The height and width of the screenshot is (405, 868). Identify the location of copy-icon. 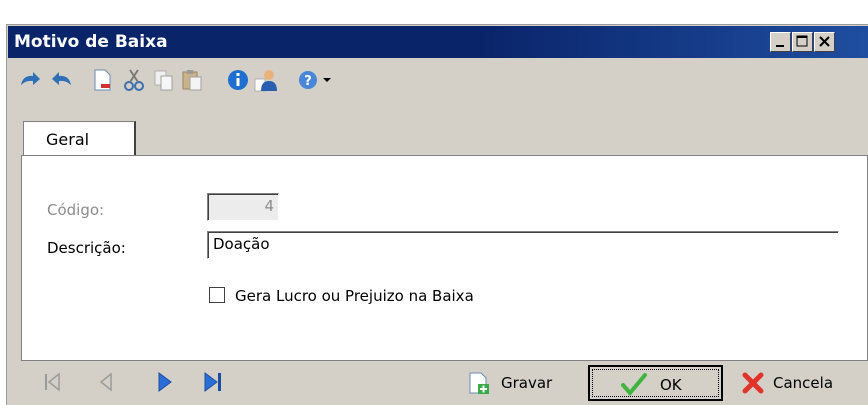
(163, 80).